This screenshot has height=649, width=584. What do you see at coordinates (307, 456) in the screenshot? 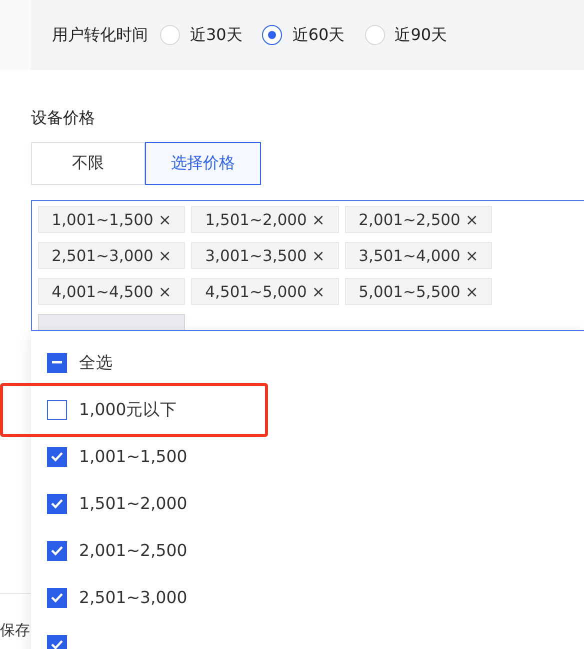
I see `price-option: 1,001~1,500` at bounding box center [307, 456].